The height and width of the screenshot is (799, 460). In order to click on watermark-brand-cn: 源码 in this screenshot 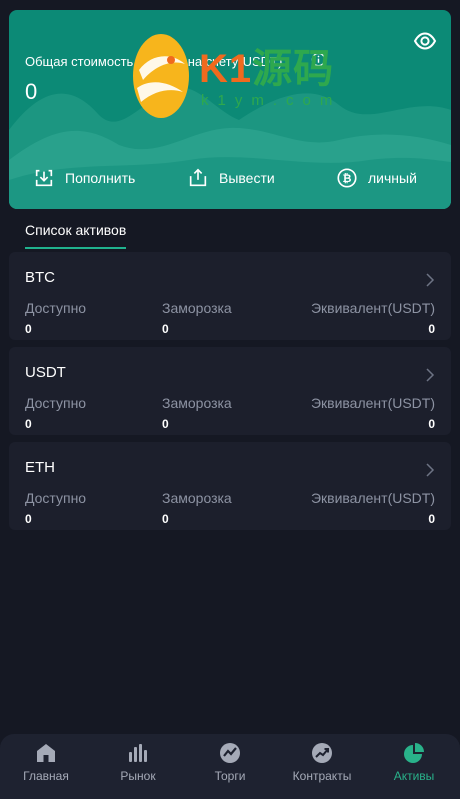, I will do `click(293, 69)`.